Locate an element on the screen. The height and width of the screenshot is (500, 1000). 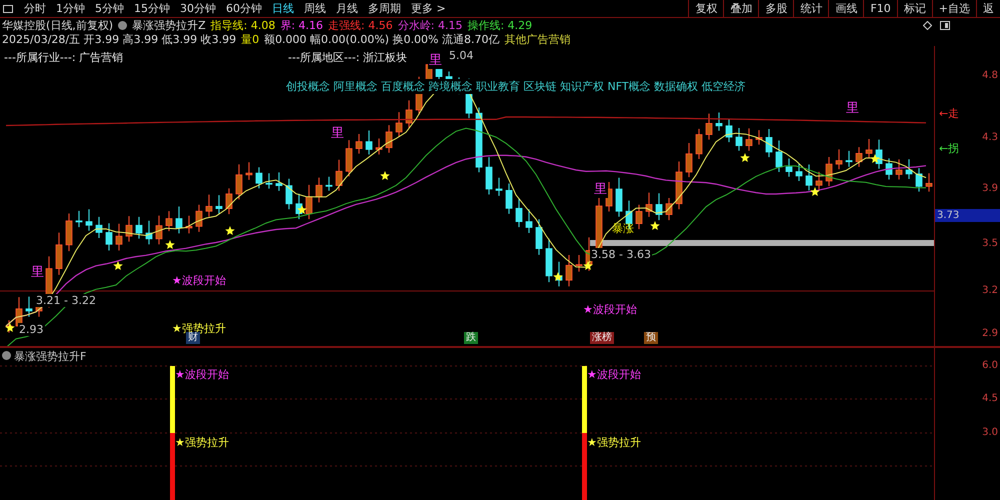
indicator-value: 指导线: 4.08 is located at coordinates (243, 25).